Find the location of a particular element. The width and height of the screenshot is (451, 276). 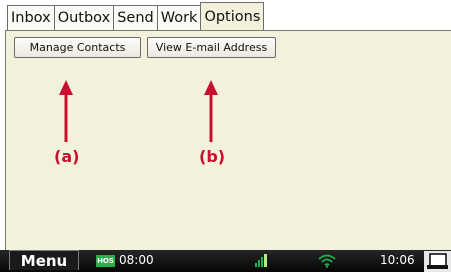

clock: 10:06 is located at coordinates (397, 260).